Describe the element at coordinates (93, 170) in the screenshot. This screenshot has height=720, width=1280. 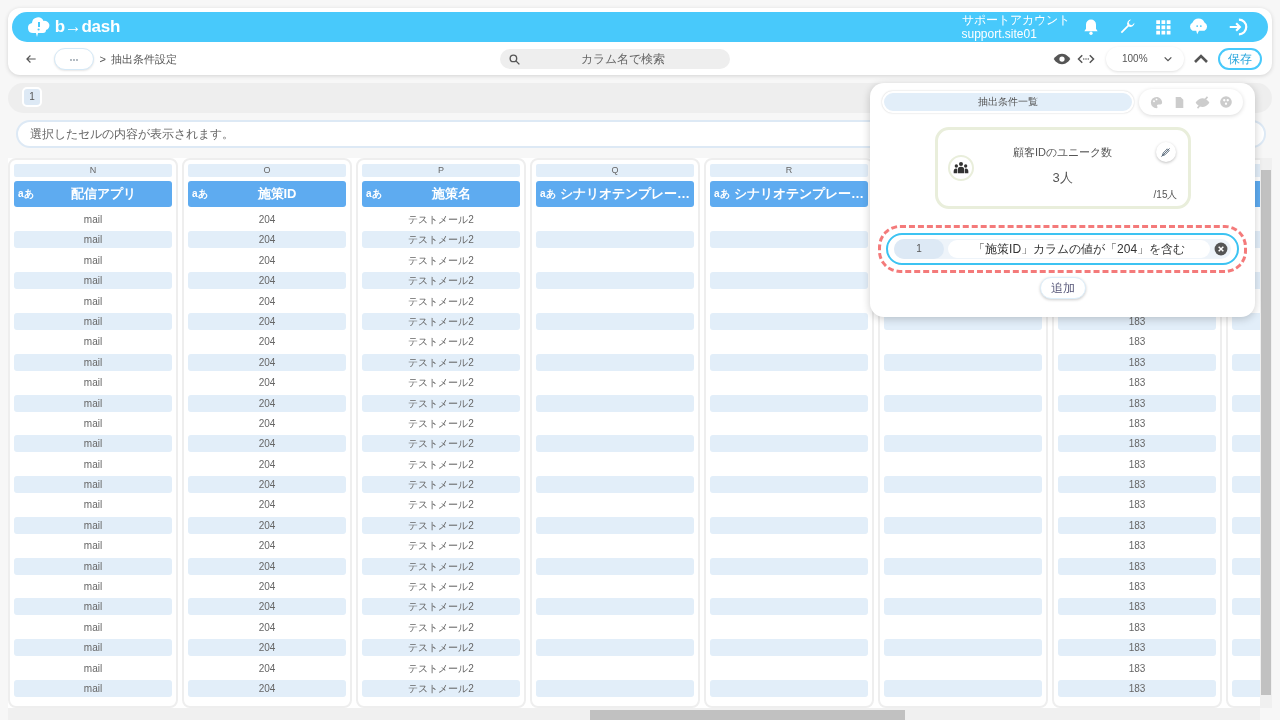
I see `column-letter: N` at that location.